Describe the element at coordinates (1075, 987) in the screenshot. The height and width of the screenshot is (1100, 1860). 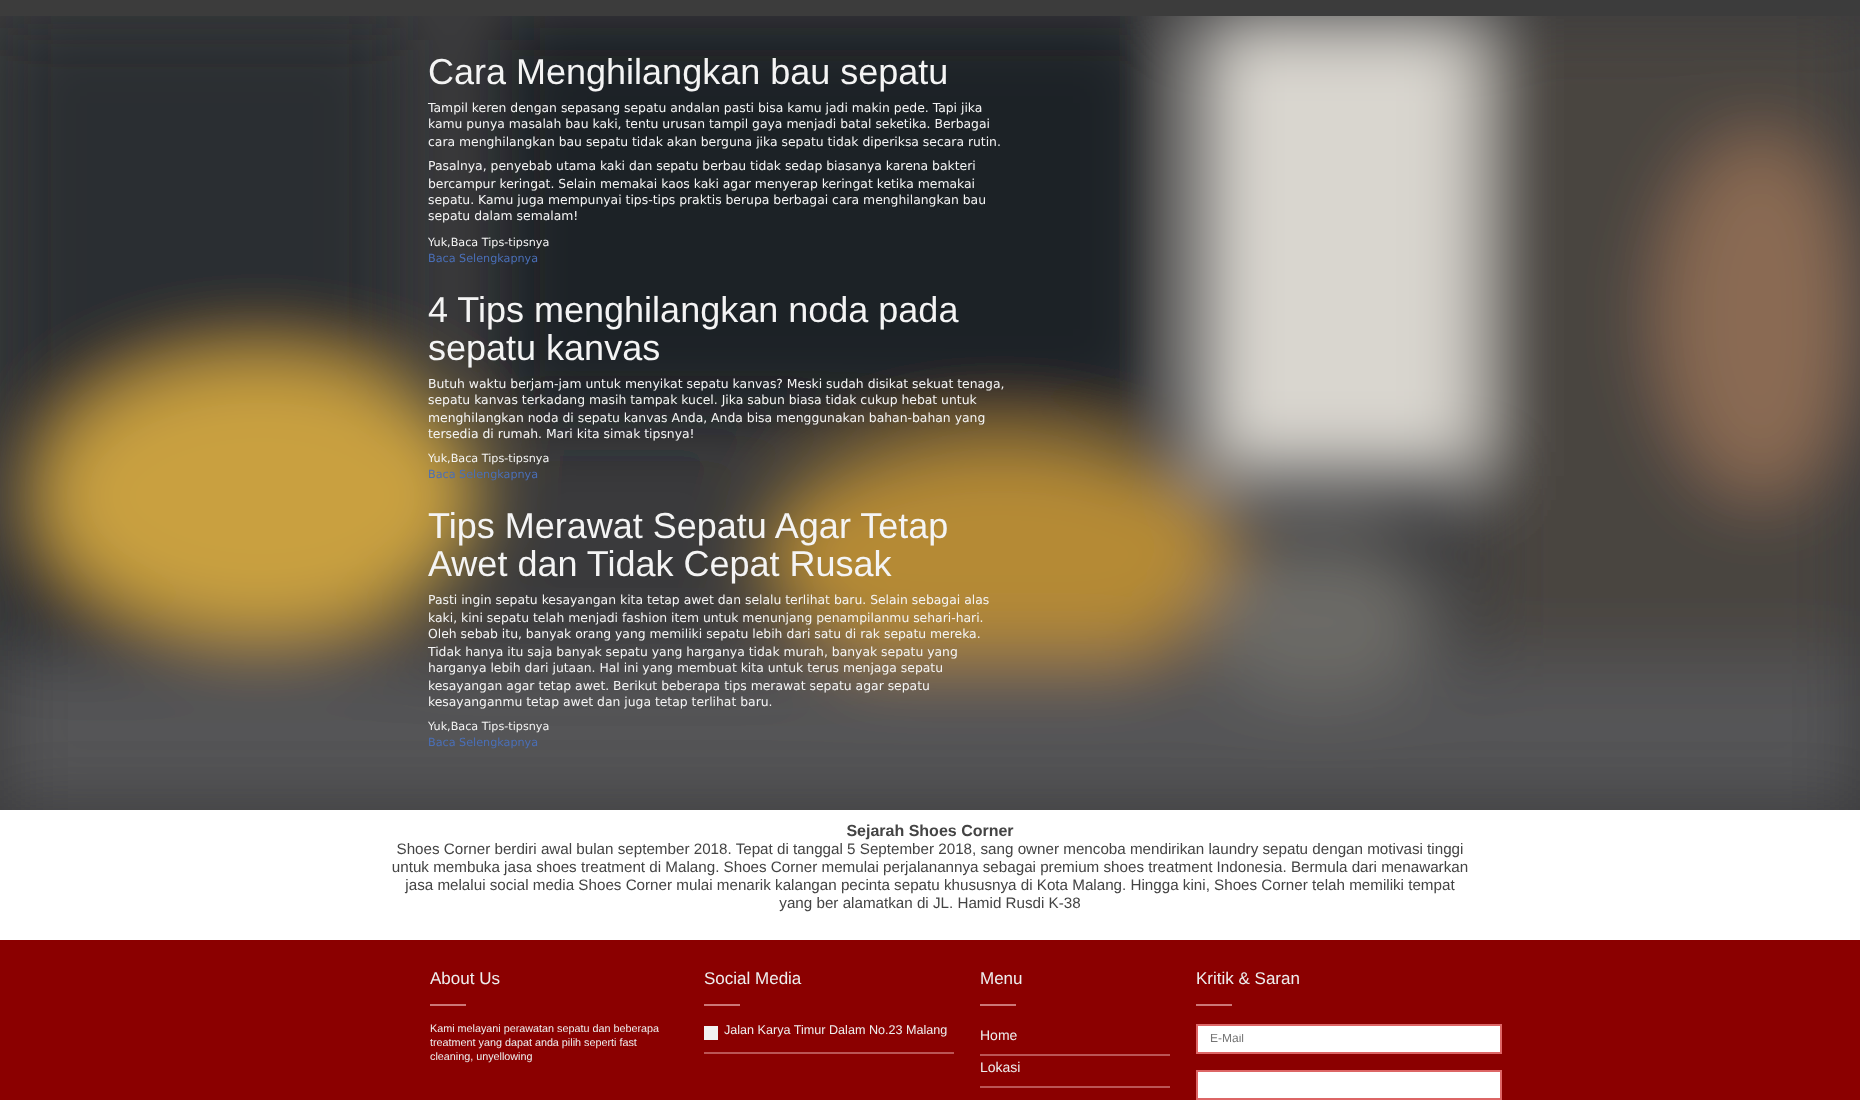
I see `footer-heading: Menu` at that location.